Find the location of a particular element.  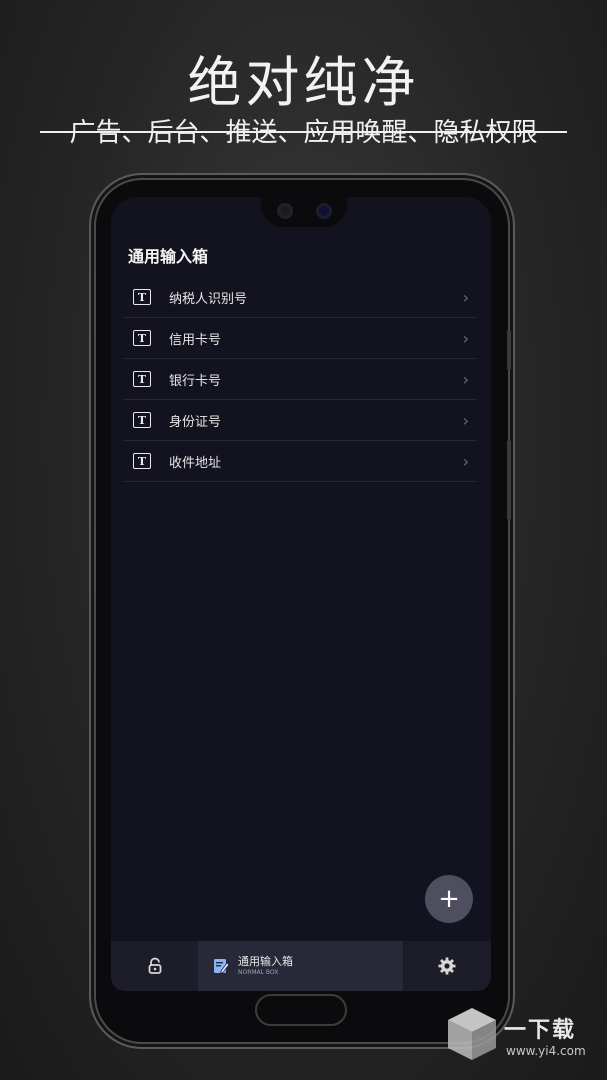

cube-logo-icon is located at coordinates (472, 1034).